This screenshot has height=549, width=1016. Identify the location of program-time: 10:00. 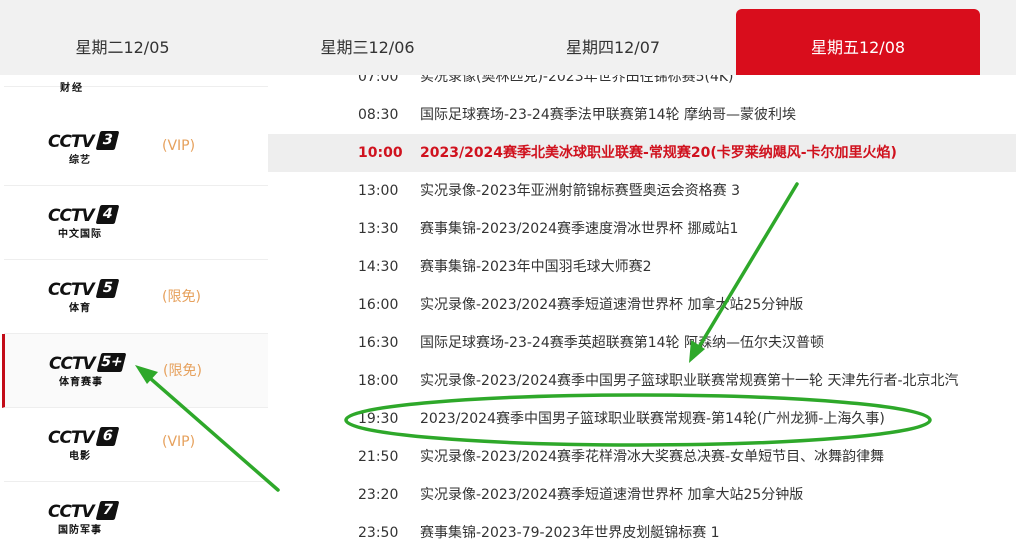
(380, 153).